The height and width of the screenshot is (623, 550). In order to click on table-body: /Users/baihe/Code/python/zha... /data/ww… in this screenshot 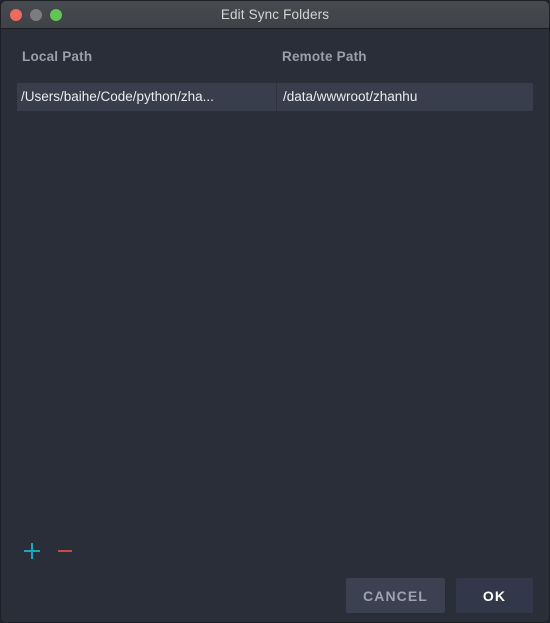, I will do `click(275, 97)`.